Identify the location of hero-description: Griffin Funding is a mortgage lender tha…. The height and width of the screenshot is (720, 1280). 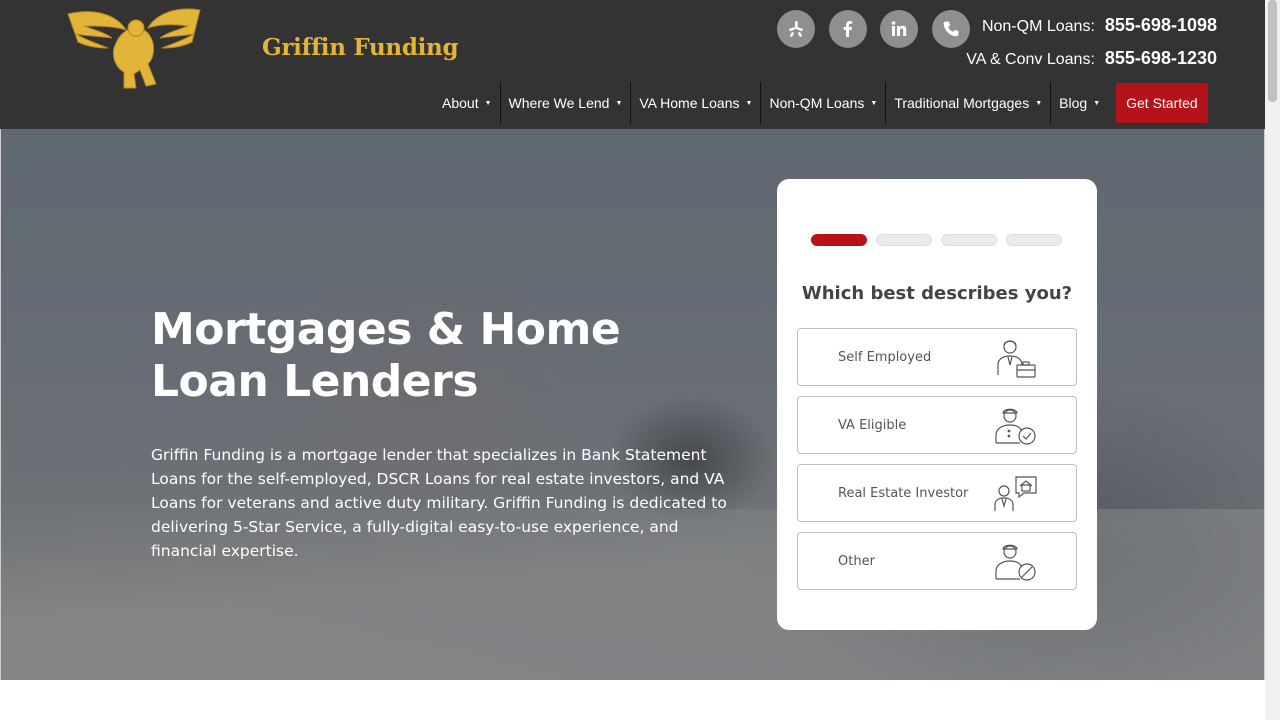
(439, 503).